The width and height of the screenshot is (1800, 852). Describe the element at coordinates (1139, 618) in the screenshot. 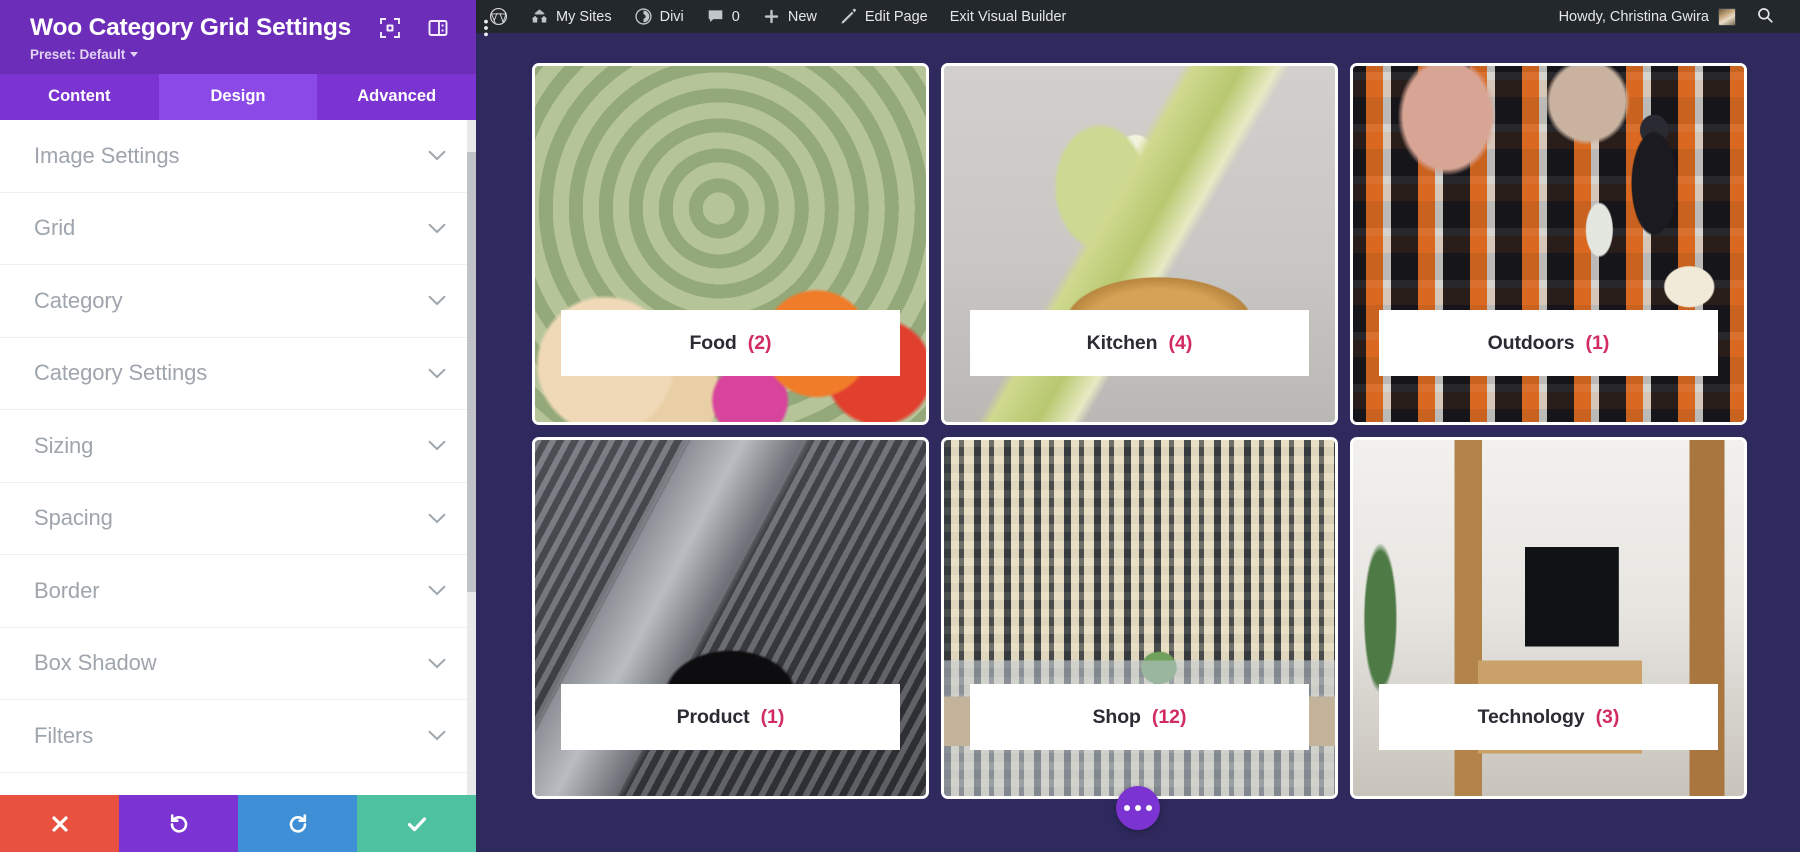

I see `category-card-shop: Shop (12)` at that location.